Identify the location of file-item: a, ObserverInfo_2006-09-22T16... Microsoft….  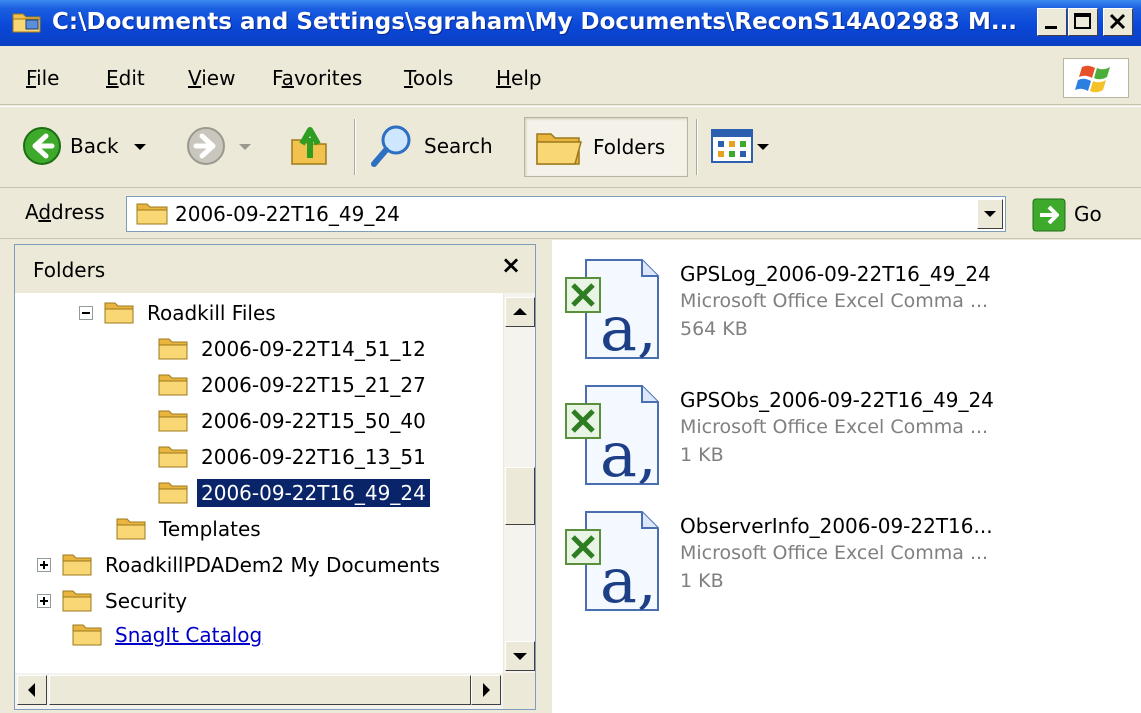
(842, 566).